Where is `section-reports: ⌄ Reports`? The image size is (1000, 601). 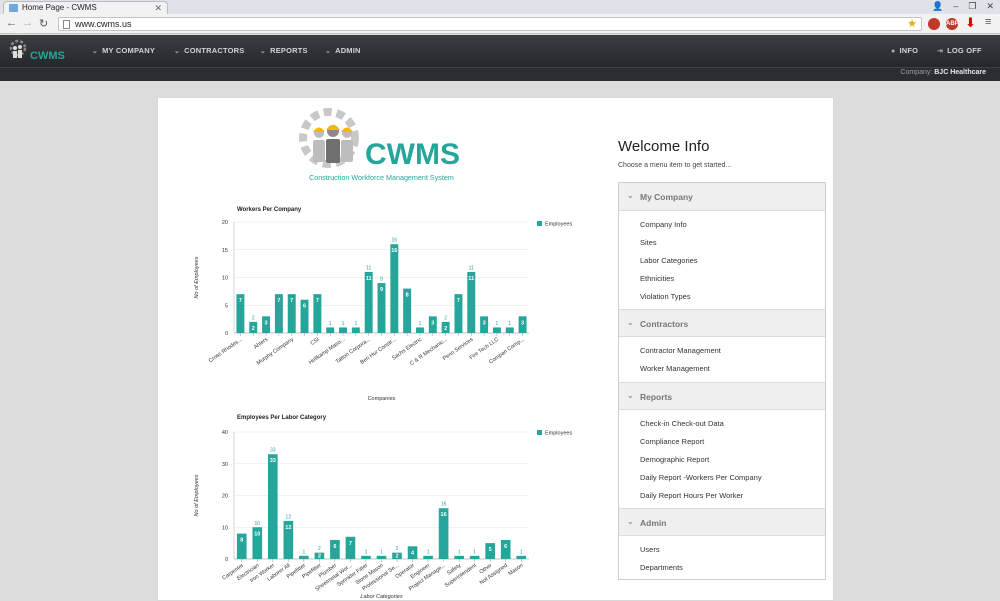
section-reports: ⌄ Reports is located at coordinates (722, 396).